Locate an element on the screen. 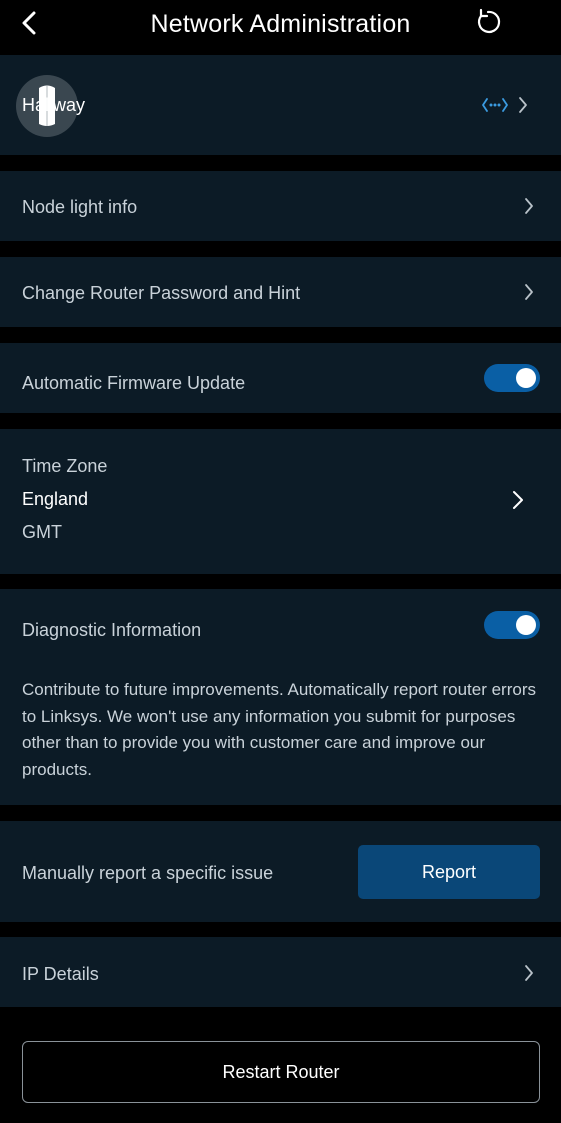 The image size is (561, 1123). report-issue-label: Manually report a specific issue is located at coordinates (148, 873).